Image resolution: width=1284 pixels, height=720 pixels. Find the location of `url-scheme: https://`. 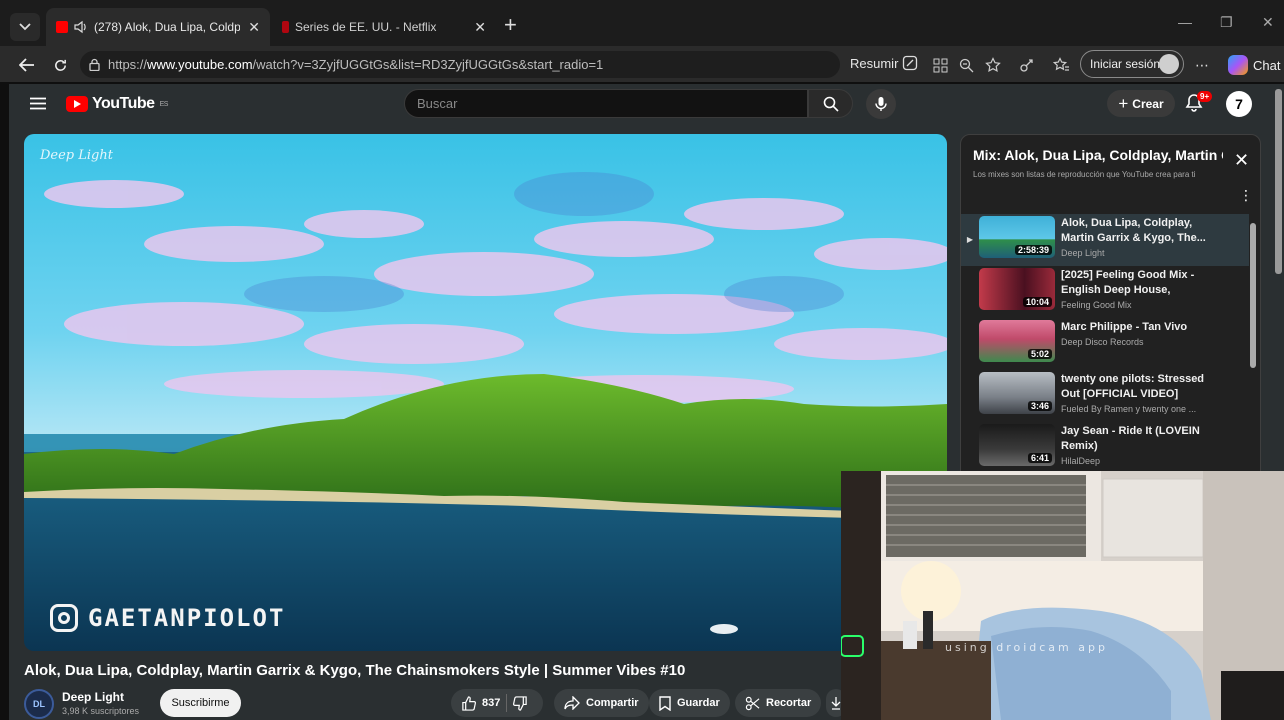

url-scheme: https:// is located at coordinates (128, 64).